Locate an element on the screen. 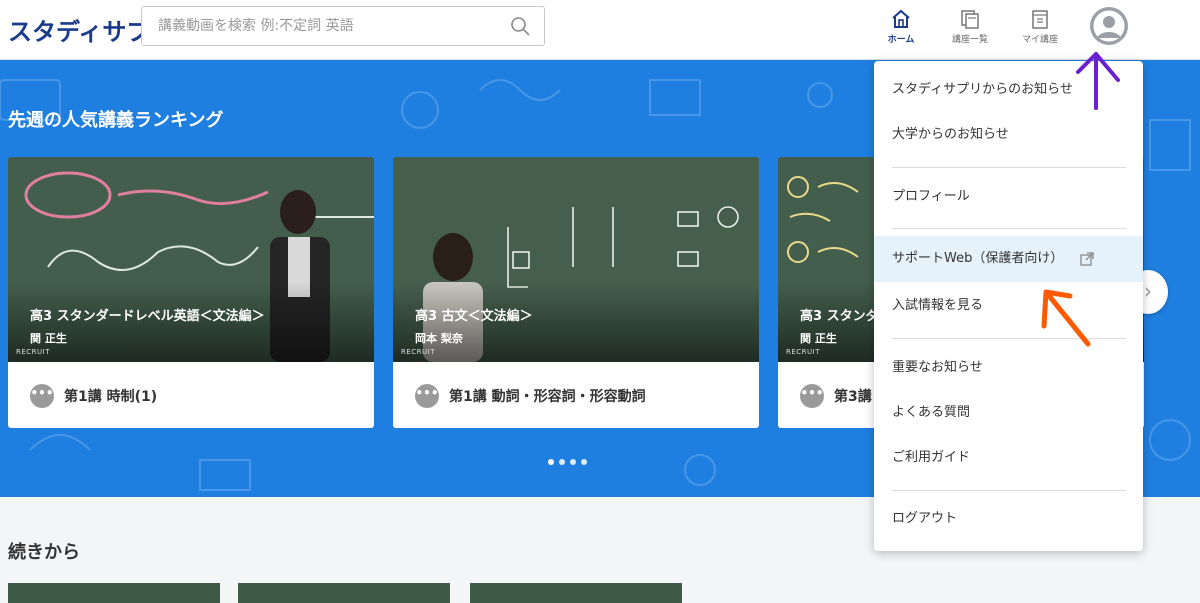 The width and height of the screenshot is (1200, 603). nav-home: ホーム is located at coordinates (901, 28).